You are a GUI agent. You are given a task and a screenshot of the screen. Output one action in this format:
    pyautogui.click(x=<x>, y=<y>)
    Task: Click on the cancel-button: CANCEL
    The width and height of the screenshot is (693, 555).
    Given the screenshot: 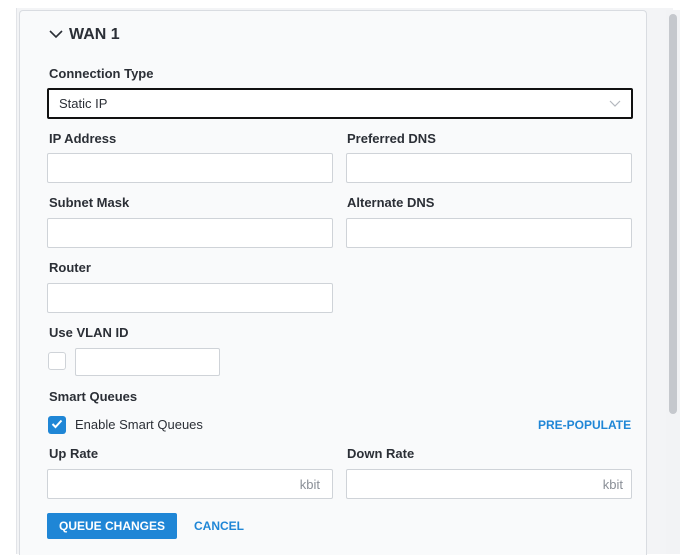 What is the action you would take?
    pyautogui.click(x=219, y=526)
    